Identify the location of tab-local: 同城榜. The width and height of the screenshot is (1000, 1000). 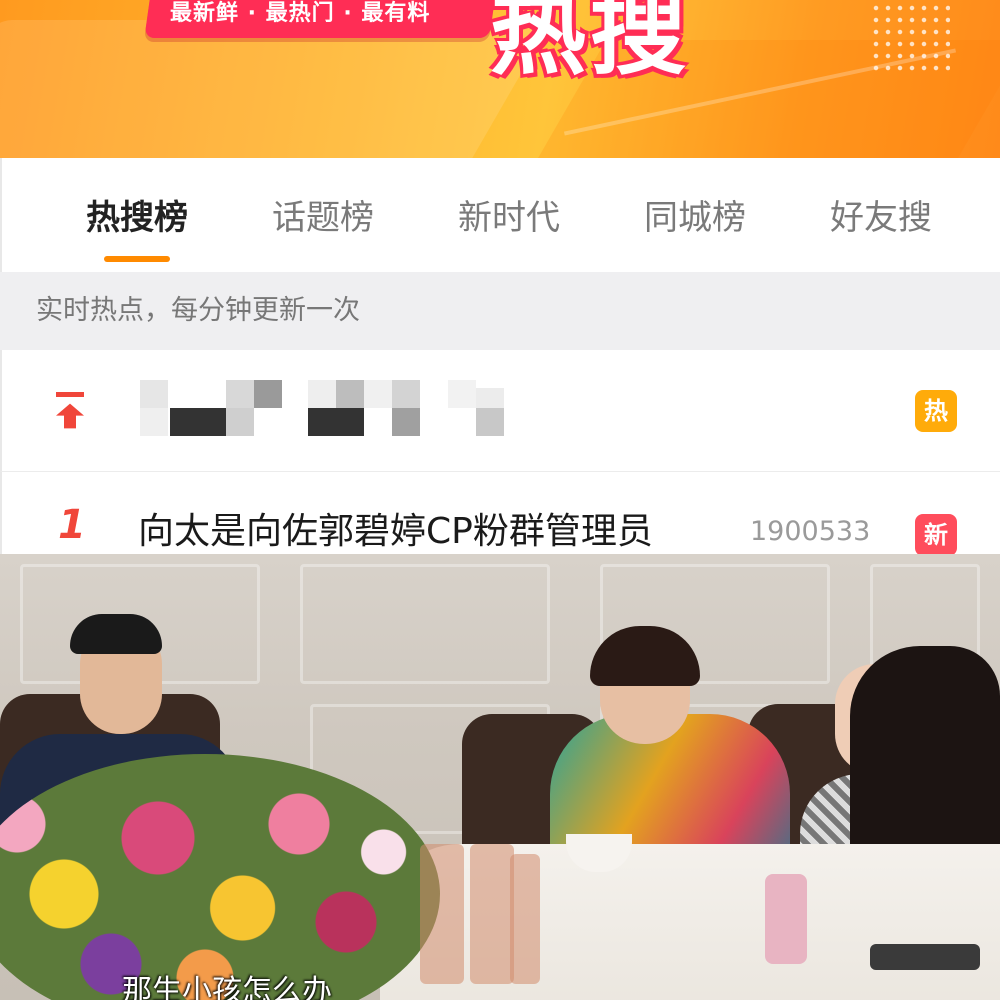
(695, 215).